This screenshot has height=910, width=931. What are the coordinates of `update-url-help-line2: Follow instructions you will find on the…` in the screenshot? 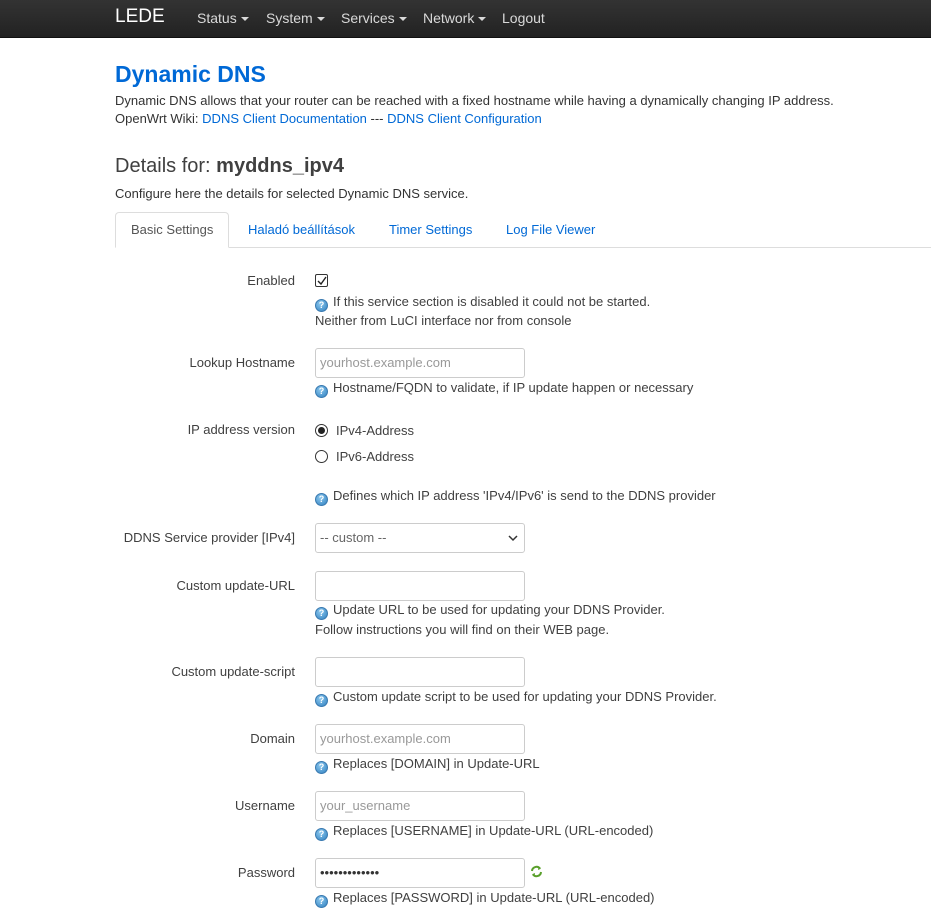 It's located at (462, 629).